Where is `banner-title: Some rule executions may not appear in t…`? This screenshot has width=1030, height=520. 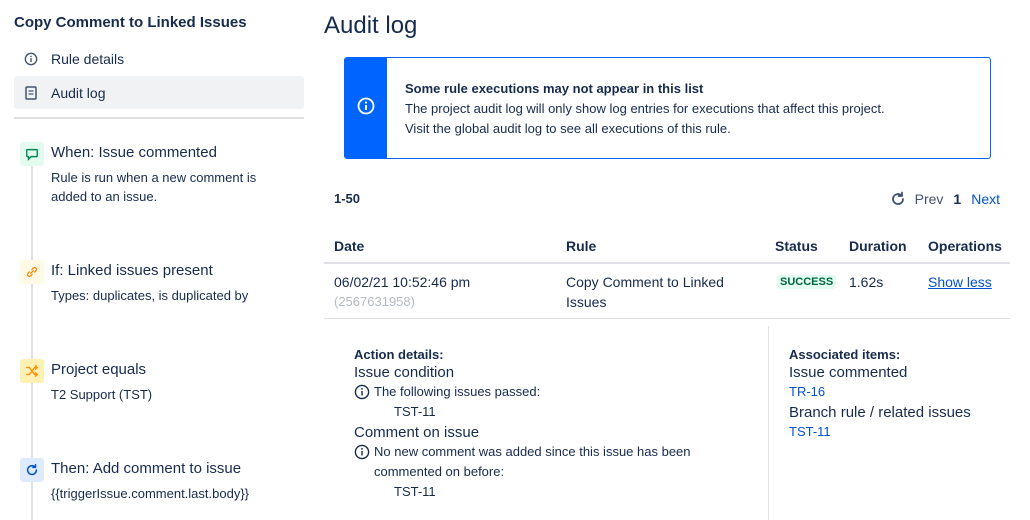
banner-title: Some rule executions may not appear in t… is located at coordinates (554, 88).